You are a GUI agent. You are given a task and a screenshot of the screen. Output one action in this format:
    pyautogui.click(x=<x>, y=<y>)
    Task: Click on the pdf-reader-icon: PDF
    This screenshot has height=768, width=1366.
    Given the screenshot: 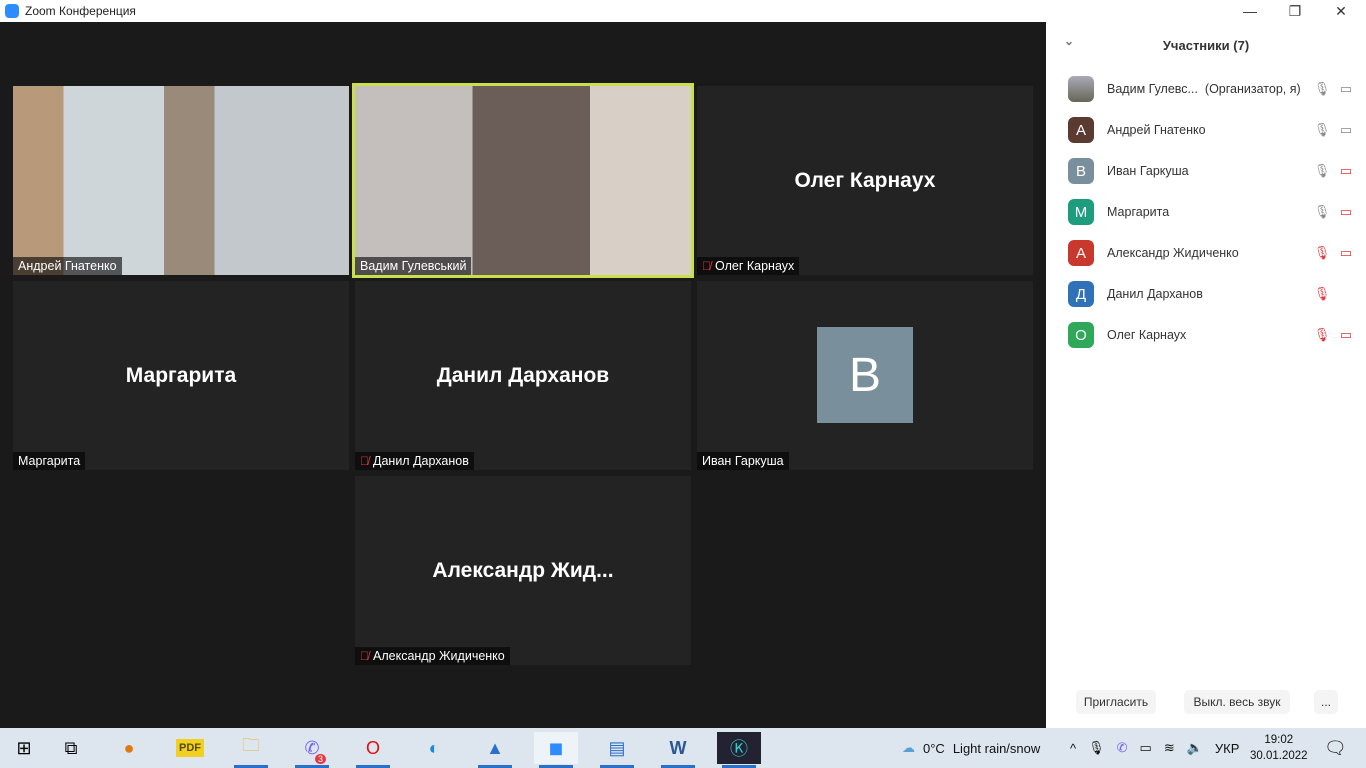 What is the action you would take?
    pyautogui.click(x=190, y=748)
    